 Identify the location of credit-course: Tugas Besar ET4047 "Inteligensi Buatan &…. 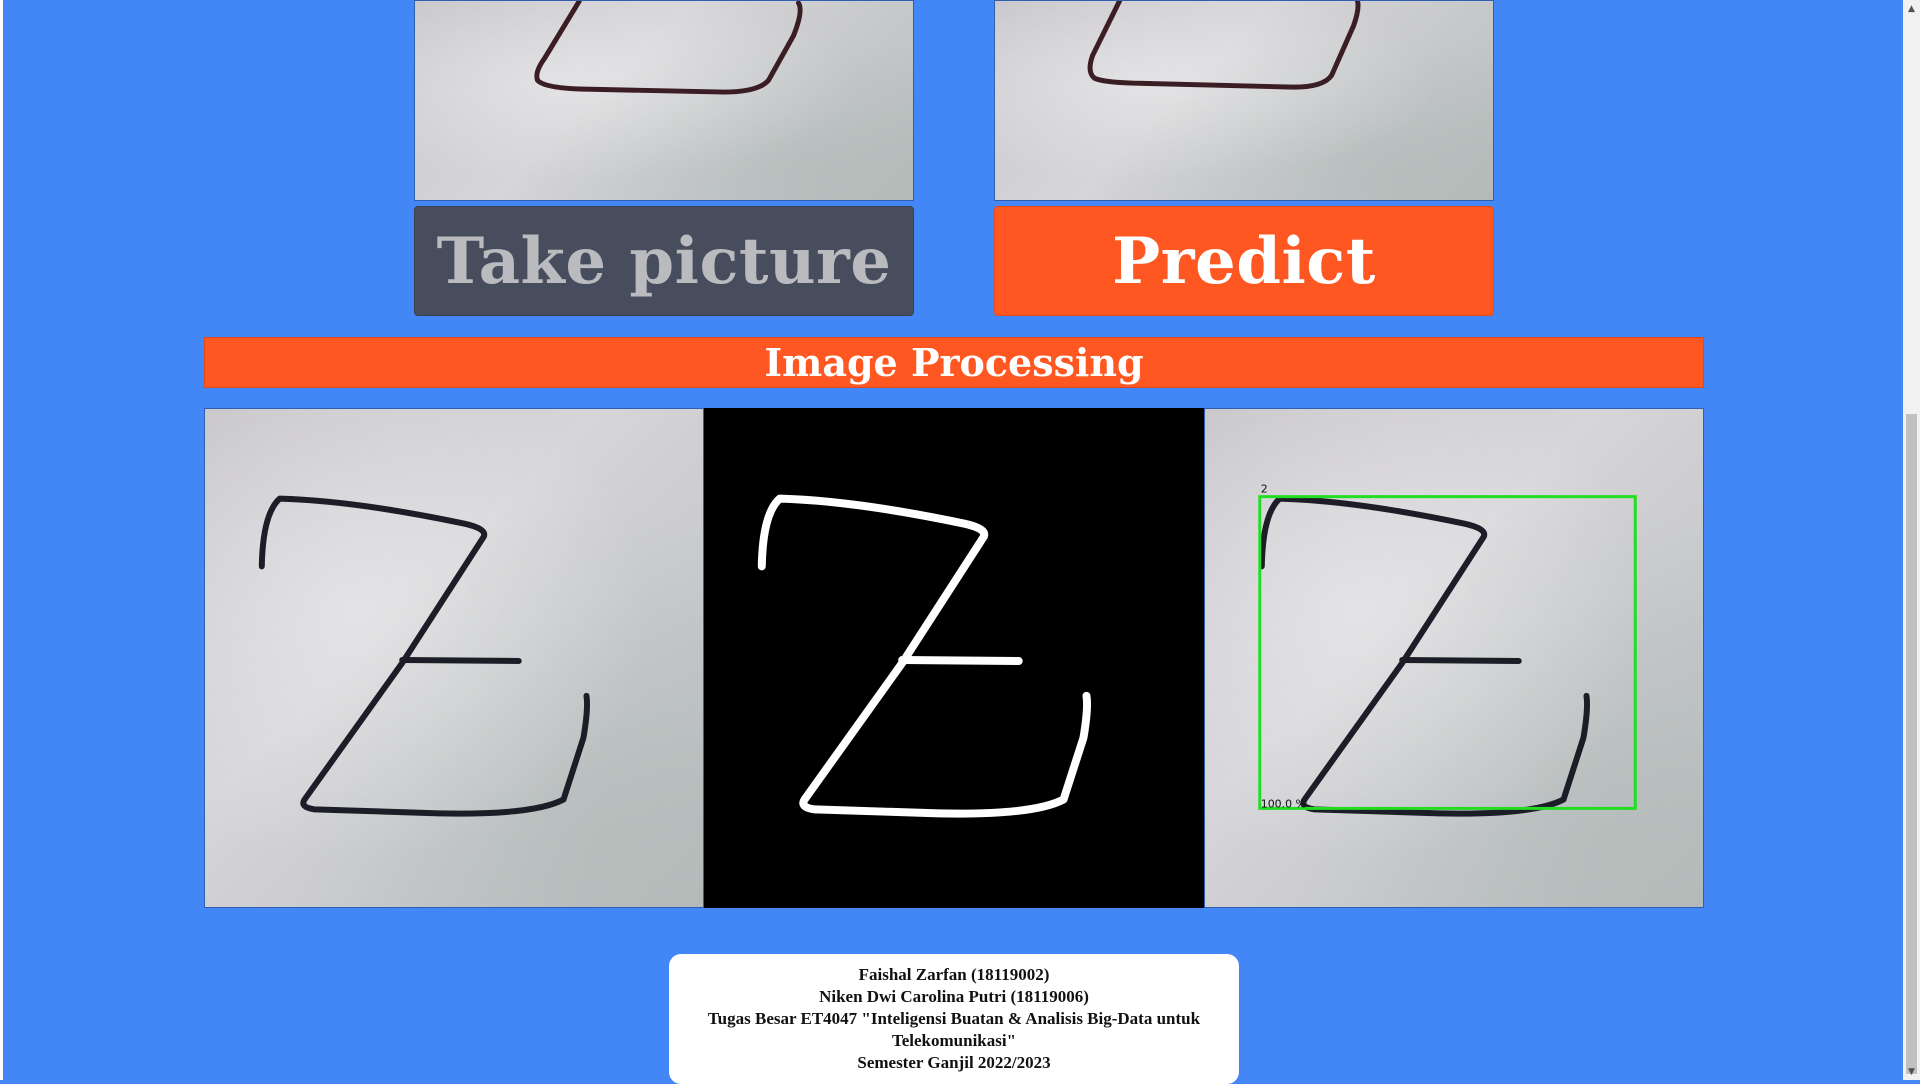
(954, 1029).